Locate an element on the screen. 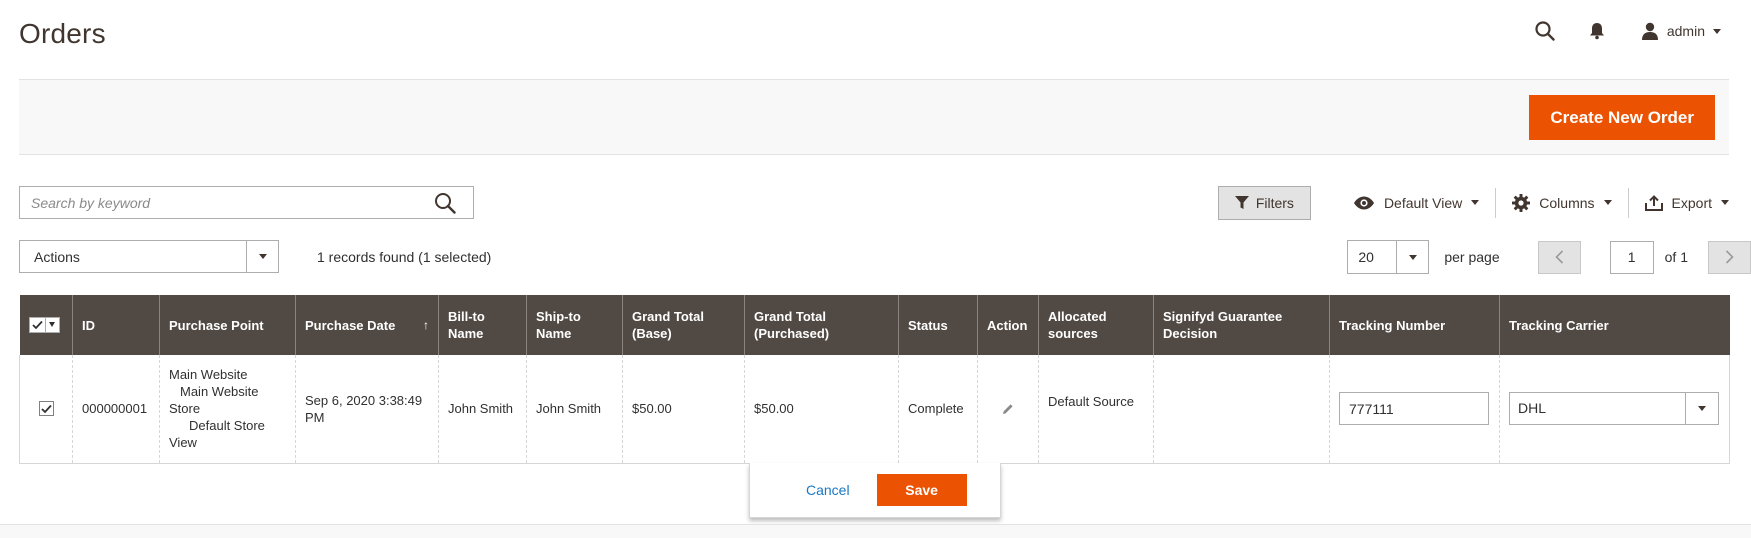 Image resolution: width=1751 pixels, height=538 pixels. previous-page-button is located at coordinates (1559, 257).